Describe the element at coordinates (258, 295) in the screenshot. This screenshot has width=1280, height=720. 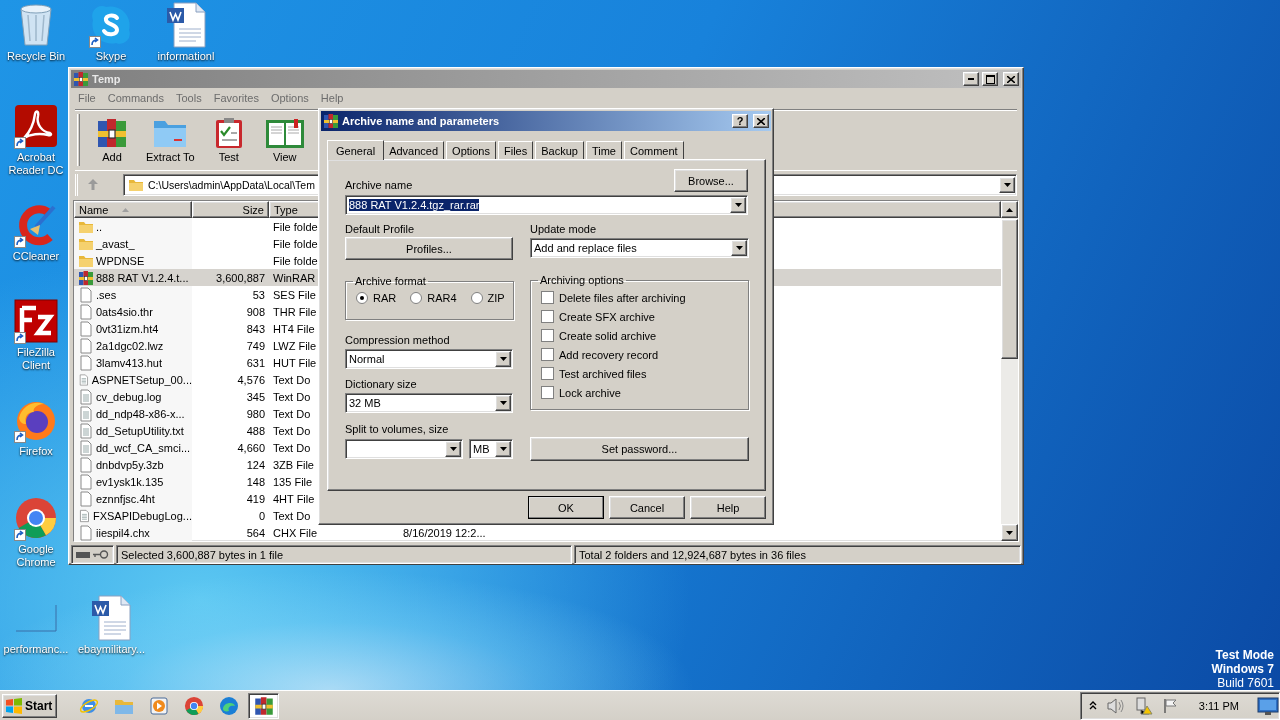
I see `file-size: 53` at that location.